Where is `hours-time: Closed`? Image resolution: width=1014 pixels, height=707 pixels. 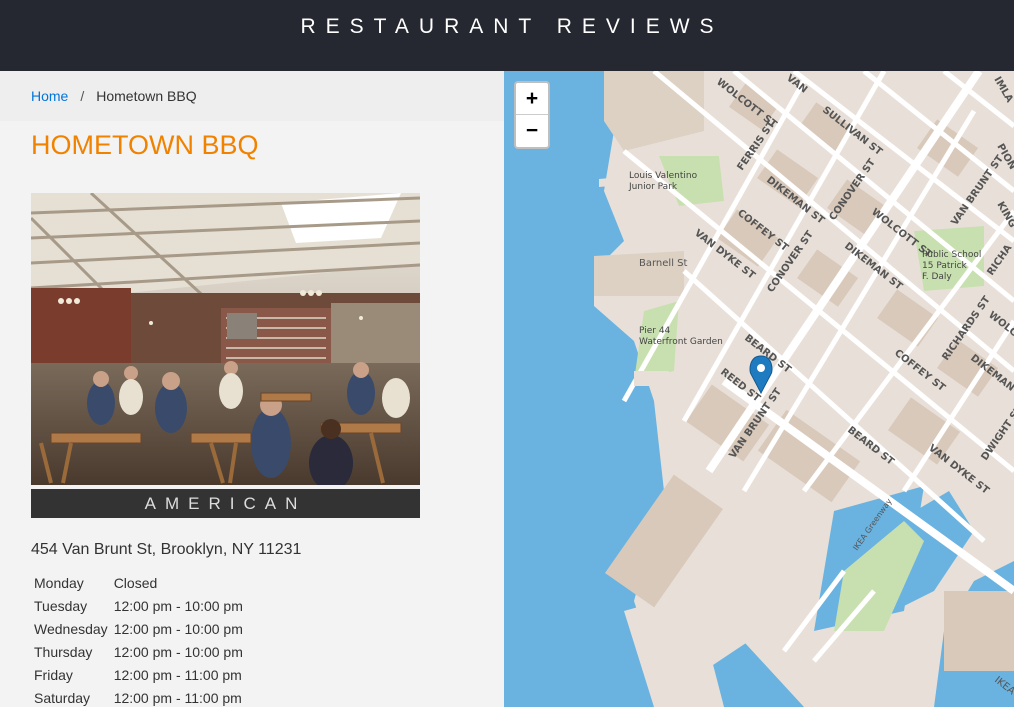 hours-time: Closed is located at coordinates (135, 583).